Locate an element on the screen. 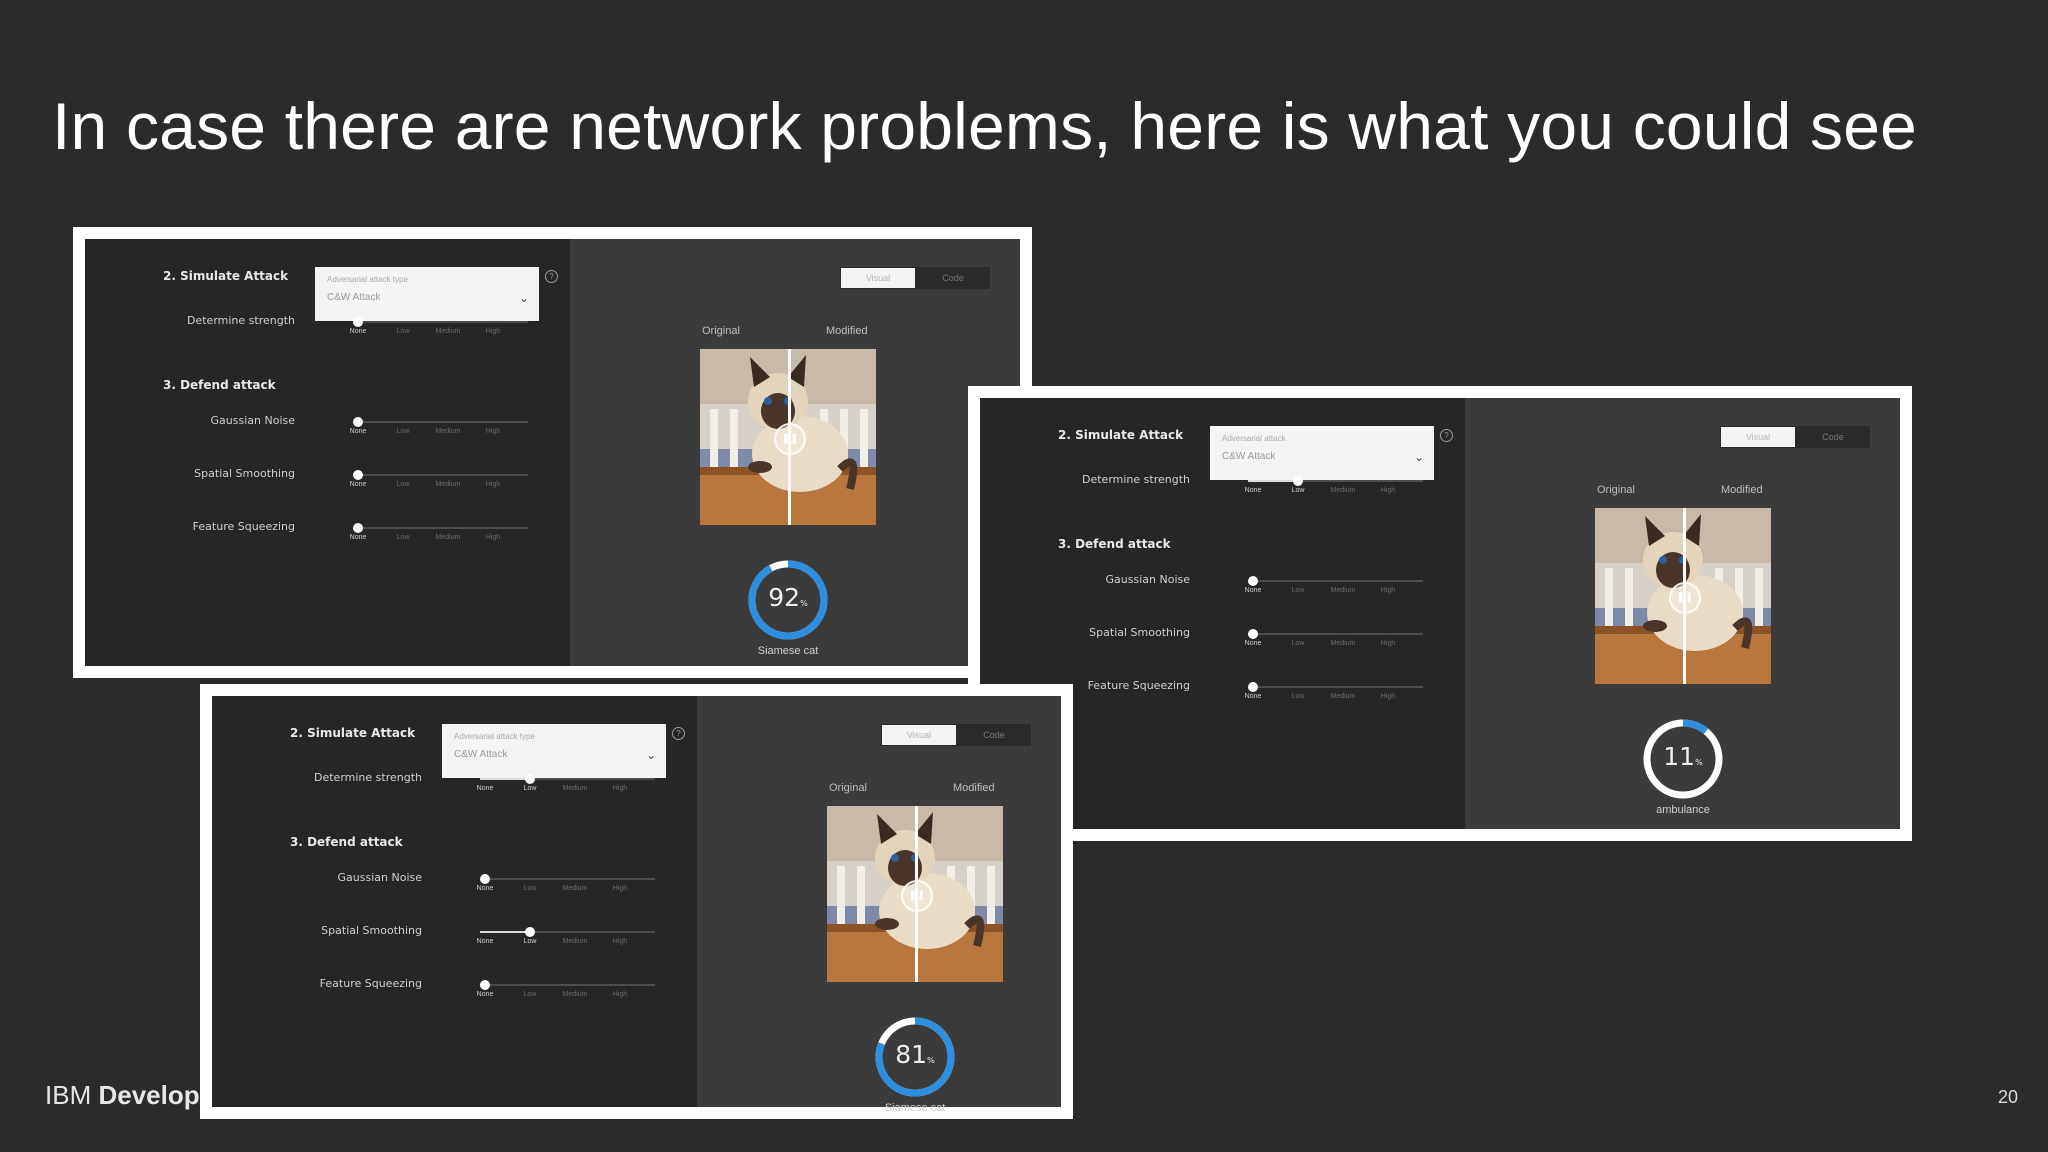 The height and width of the screenshot is (1152, 2048). prediction-label: Siamese cat is located at coordinates (915, 1108).